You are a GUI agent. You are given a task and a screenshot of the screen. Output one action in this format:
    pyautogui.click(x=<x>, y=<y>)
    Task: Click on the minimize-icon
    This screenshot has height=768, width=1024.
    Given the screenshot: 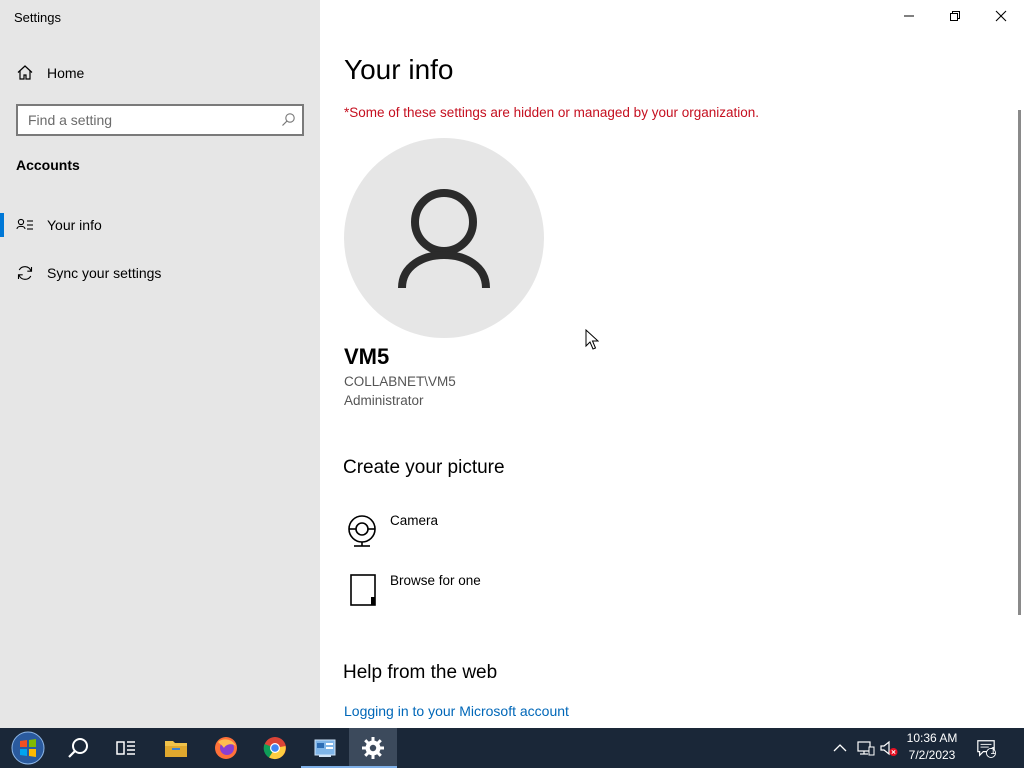 What is the action you would take?
    pyautogui.click(x=909, y=16)
    